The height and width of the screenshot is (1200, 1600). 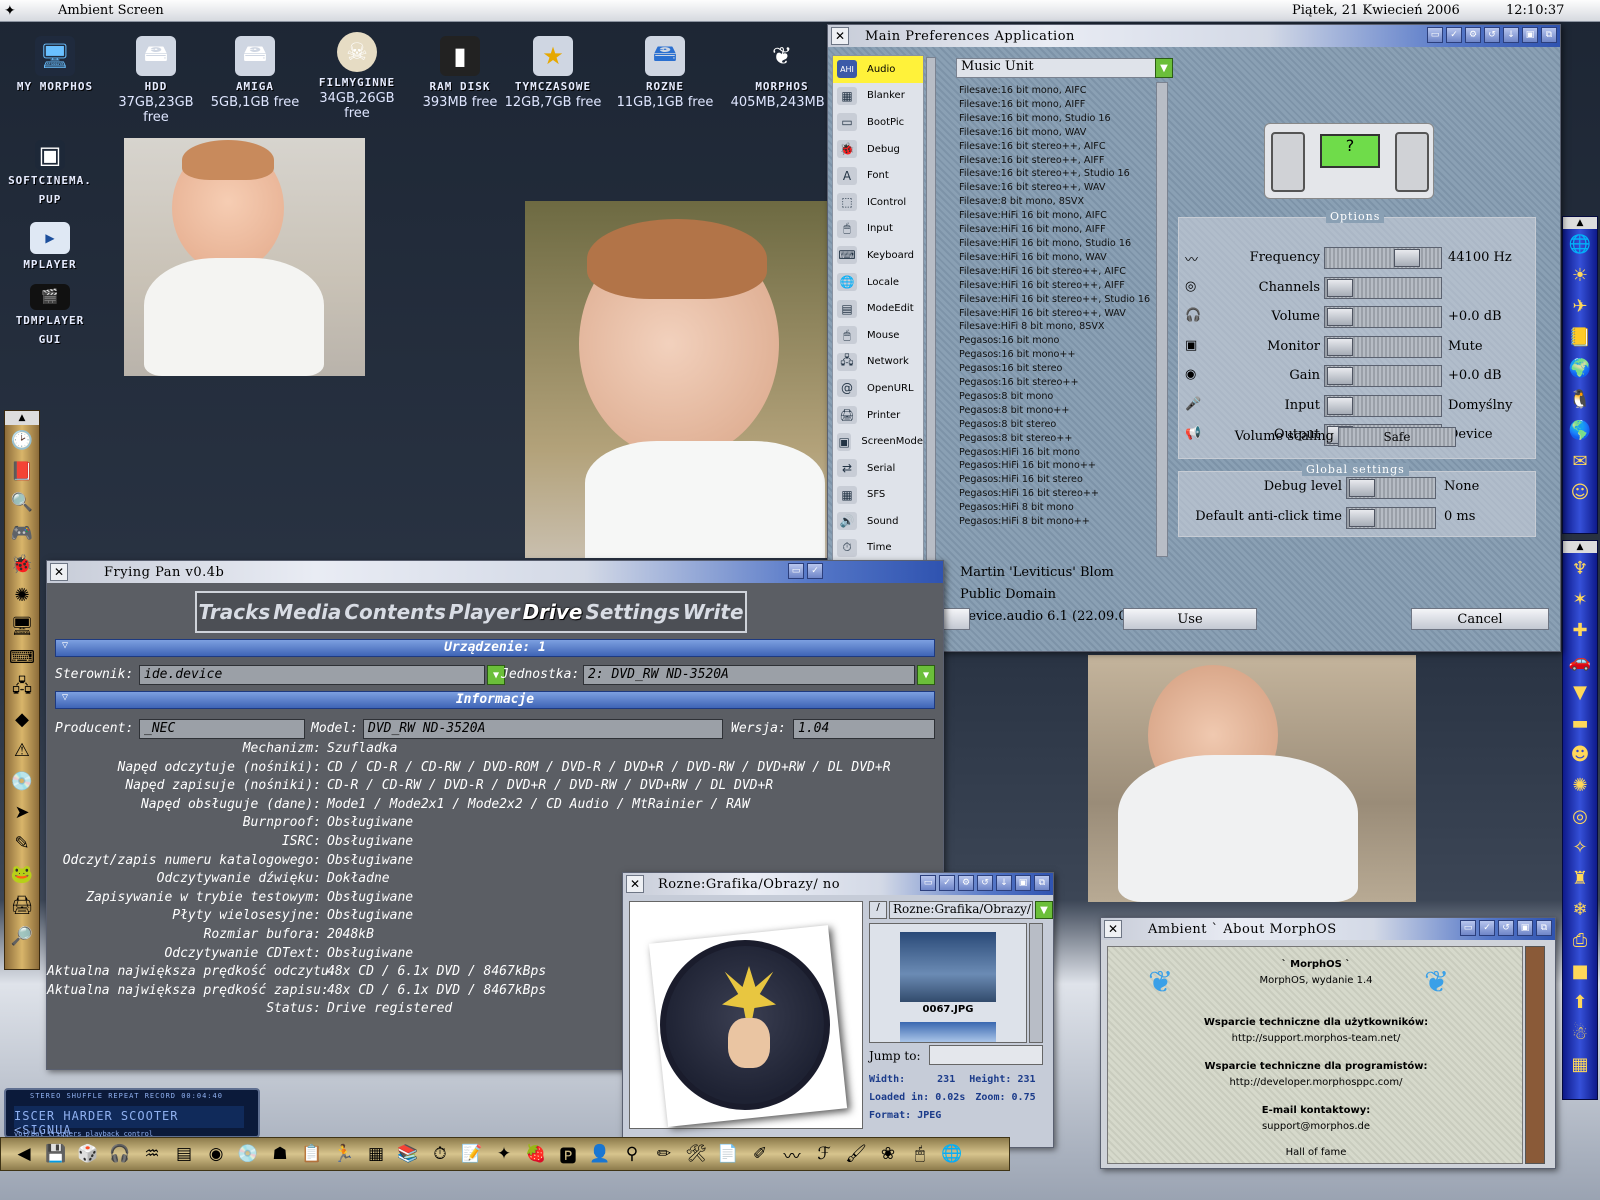 What do you see at coordinates (50, 315) in the screenshot?
I see `desktop-icon-tdmplayer: 🎬 TDMPLAYER GUI` at bounding box center [50, 315].